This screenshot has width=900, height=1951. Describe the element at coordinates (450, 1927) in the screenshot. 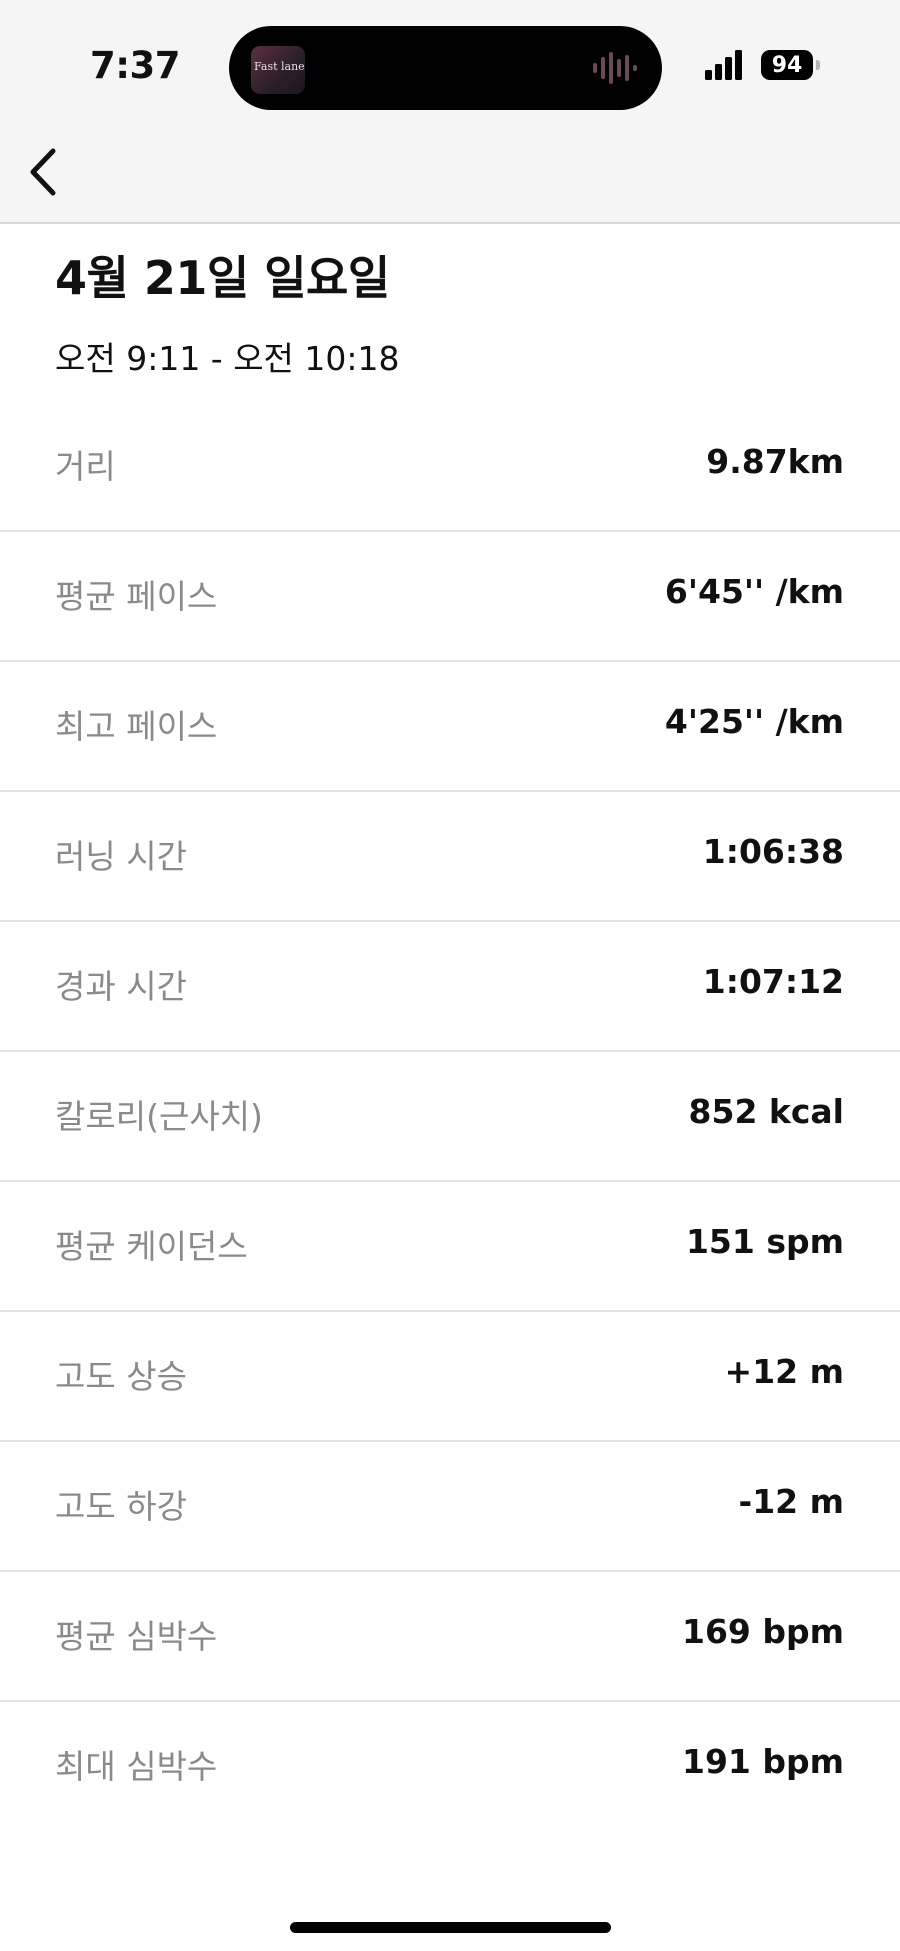

I see `home-indicator` at that location.